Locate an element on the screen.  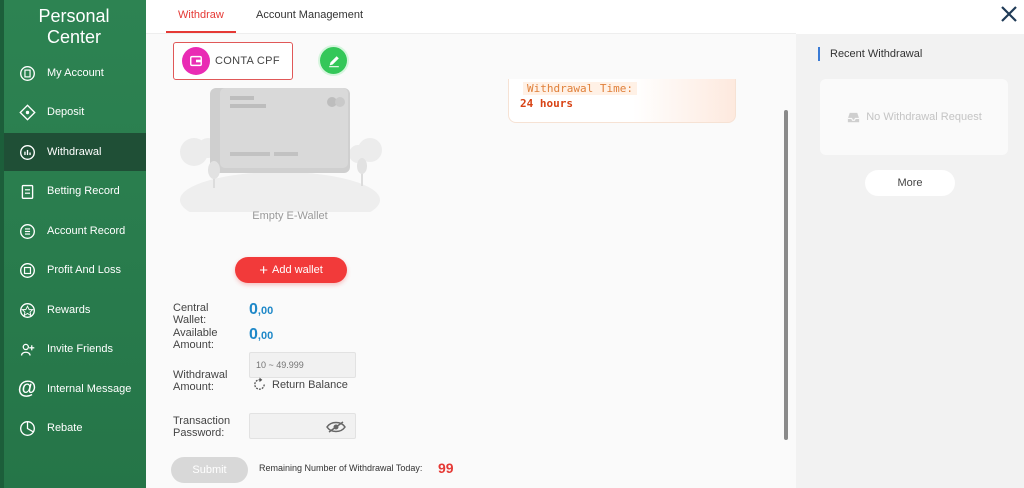
eye-hidden-icon is located at coordinates (336, 427).